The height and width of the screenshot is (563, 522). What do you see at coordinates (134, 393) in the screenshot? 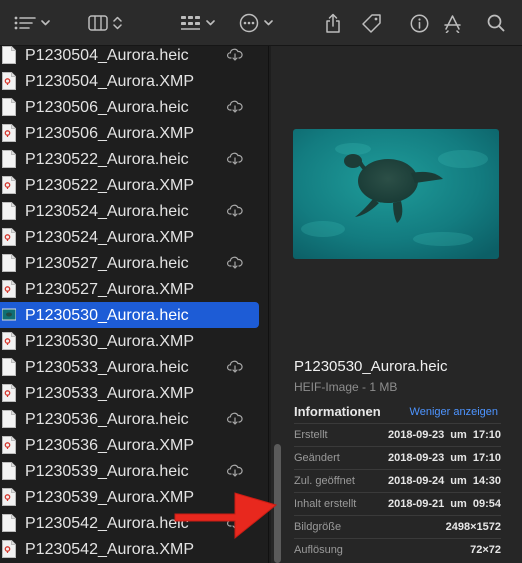
I see `file-row: P1230533_Aurora.XMP` at bounding box center [134, 393].